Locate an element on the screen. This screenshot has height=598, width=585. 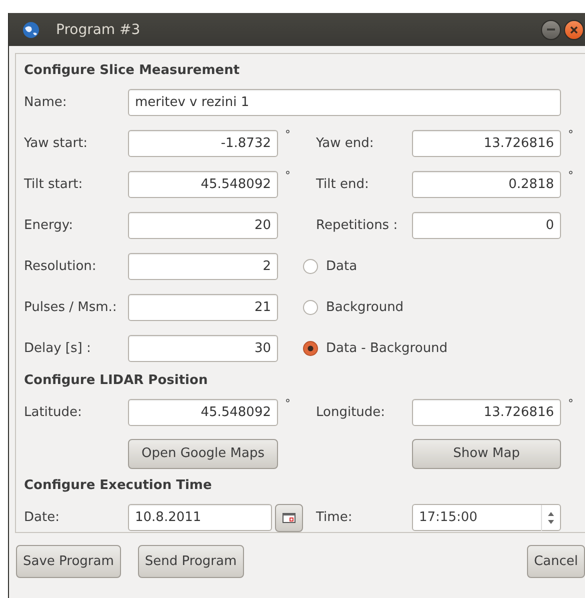
window-title: Program #3 is located at coordinates (98, 30).